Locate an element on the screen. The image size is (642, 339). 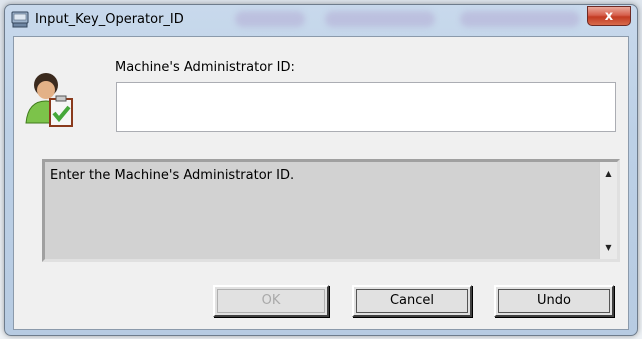
title-bar: Input_Key_Operator_ID x is located at coordinates (321, 20).